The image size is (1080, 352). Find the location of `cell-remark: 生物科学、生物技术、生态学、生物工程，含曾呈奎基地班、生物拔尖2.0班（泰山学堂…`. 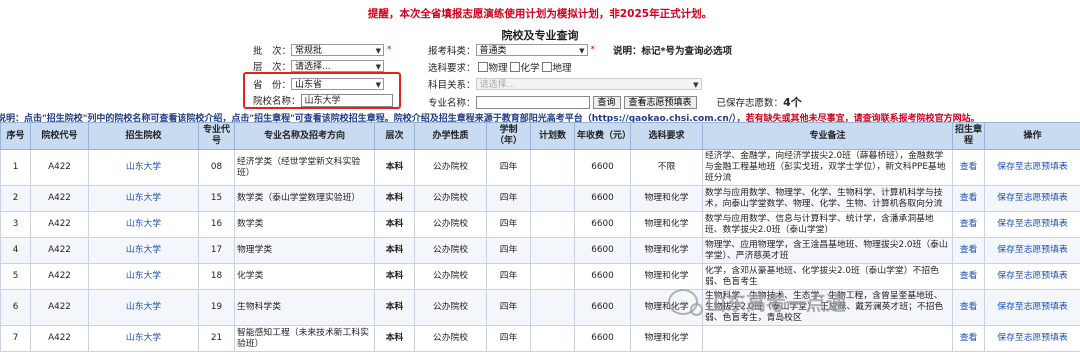

cell-remark: 生物科学、生物技术、生态学、生物工程，含曾呈奎基地班、生物拔尖2.0班（泰山学堂… is located at coordinates (828, 308).